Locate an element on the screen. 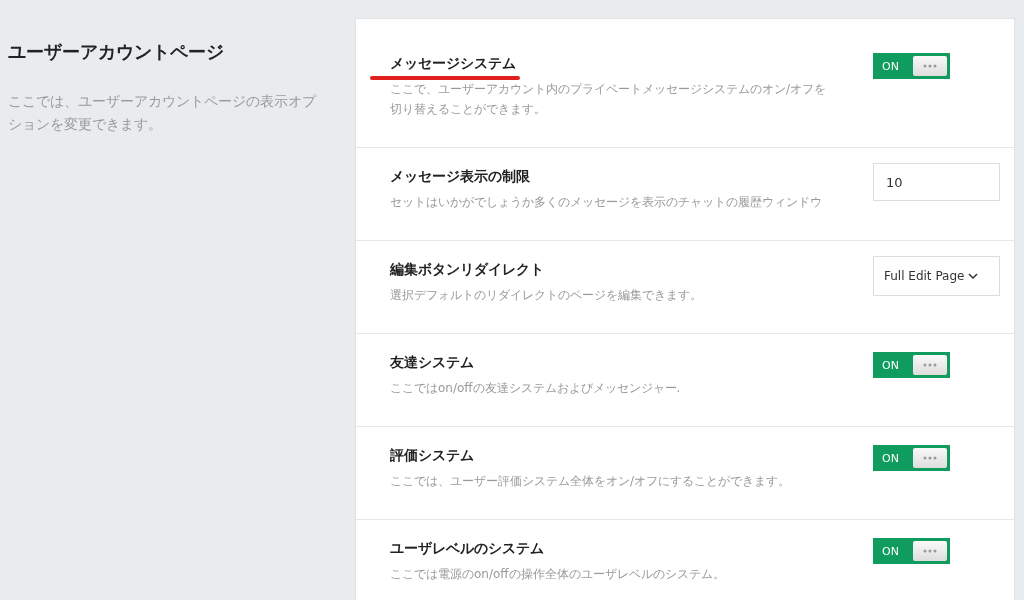 This screenshot has width=1024, height=600. setting-title: 友達システム is located at coordinates (432, 362).